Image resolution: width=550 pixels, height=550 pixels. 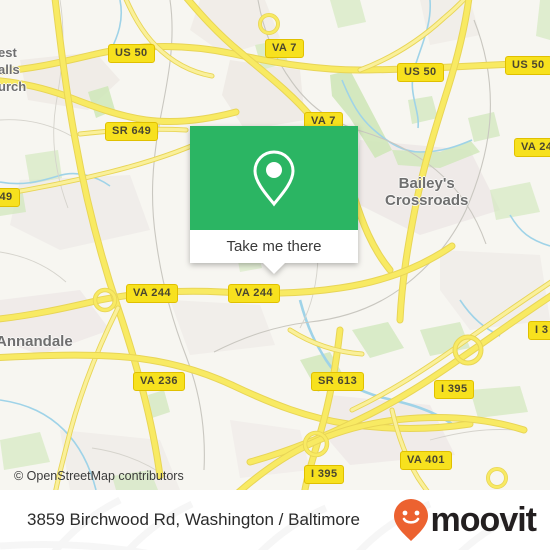 I want to click on moovit-smiley-pin-icon, so click(x=410, y=520).